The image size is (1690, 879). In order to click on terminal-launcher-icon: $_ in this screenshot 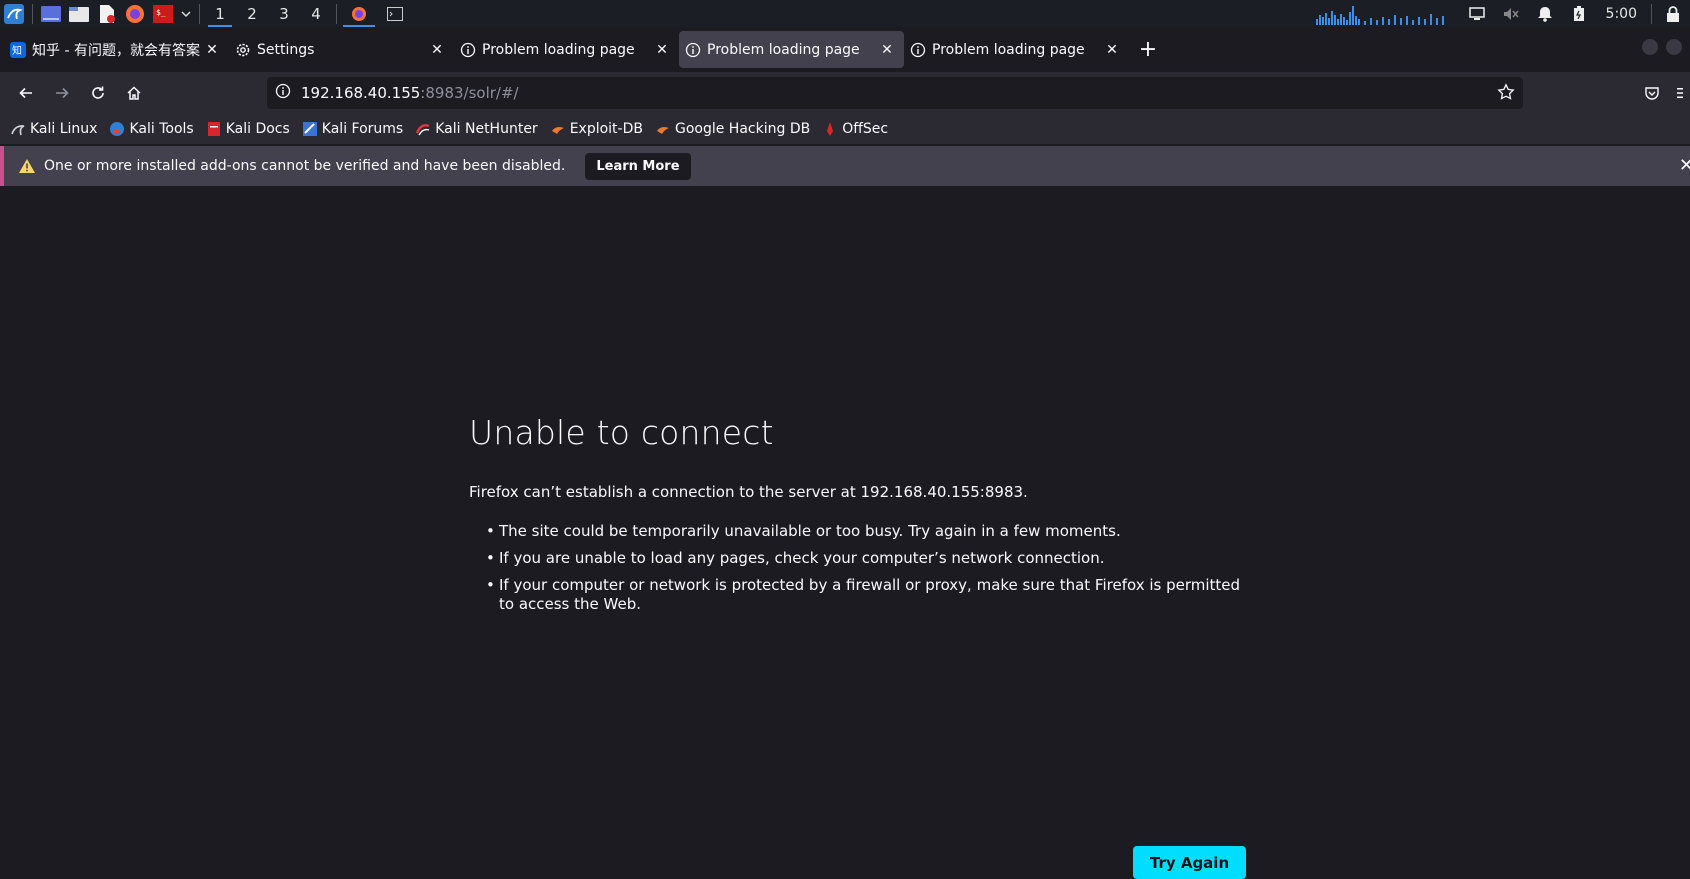, I will do `click(163, 13)`.